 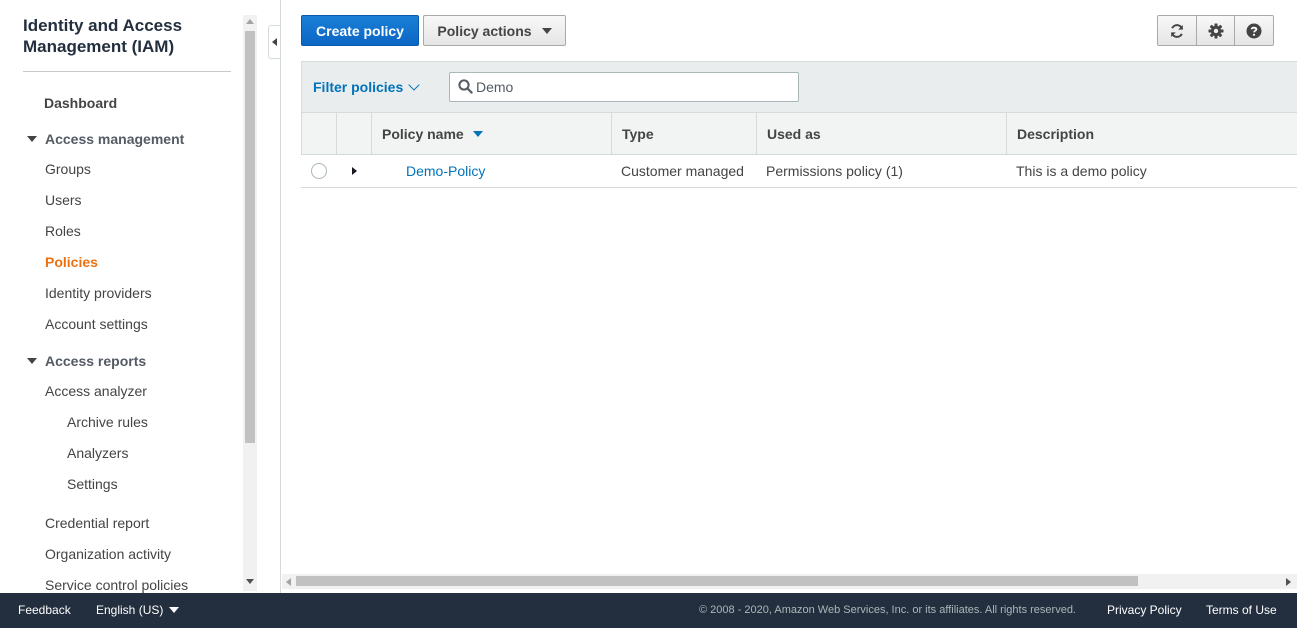 What do you see at coordinates (97, 523) in the screenshot?
I see `sidebar-item-credential-report: Credential report` at bounding box center [97, 523].